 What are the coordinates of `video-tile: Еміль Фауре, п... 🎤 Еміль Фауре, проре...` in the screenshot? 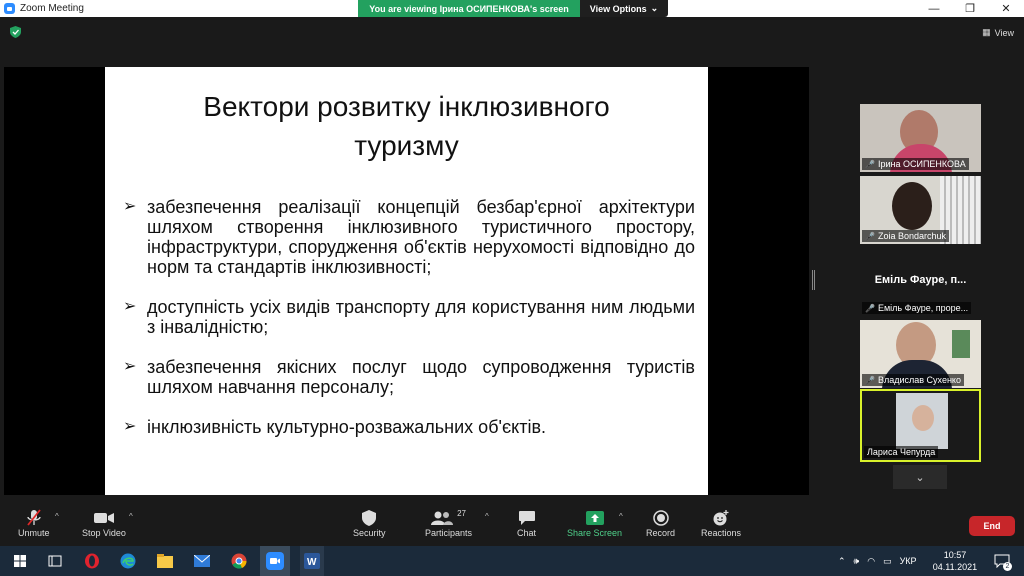 It's located at (920, 282).